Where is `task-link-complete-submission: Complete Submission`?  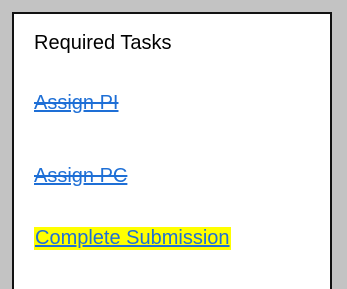 task-link-complete-submission: Complete Submission is located at coordinates (132, 238).